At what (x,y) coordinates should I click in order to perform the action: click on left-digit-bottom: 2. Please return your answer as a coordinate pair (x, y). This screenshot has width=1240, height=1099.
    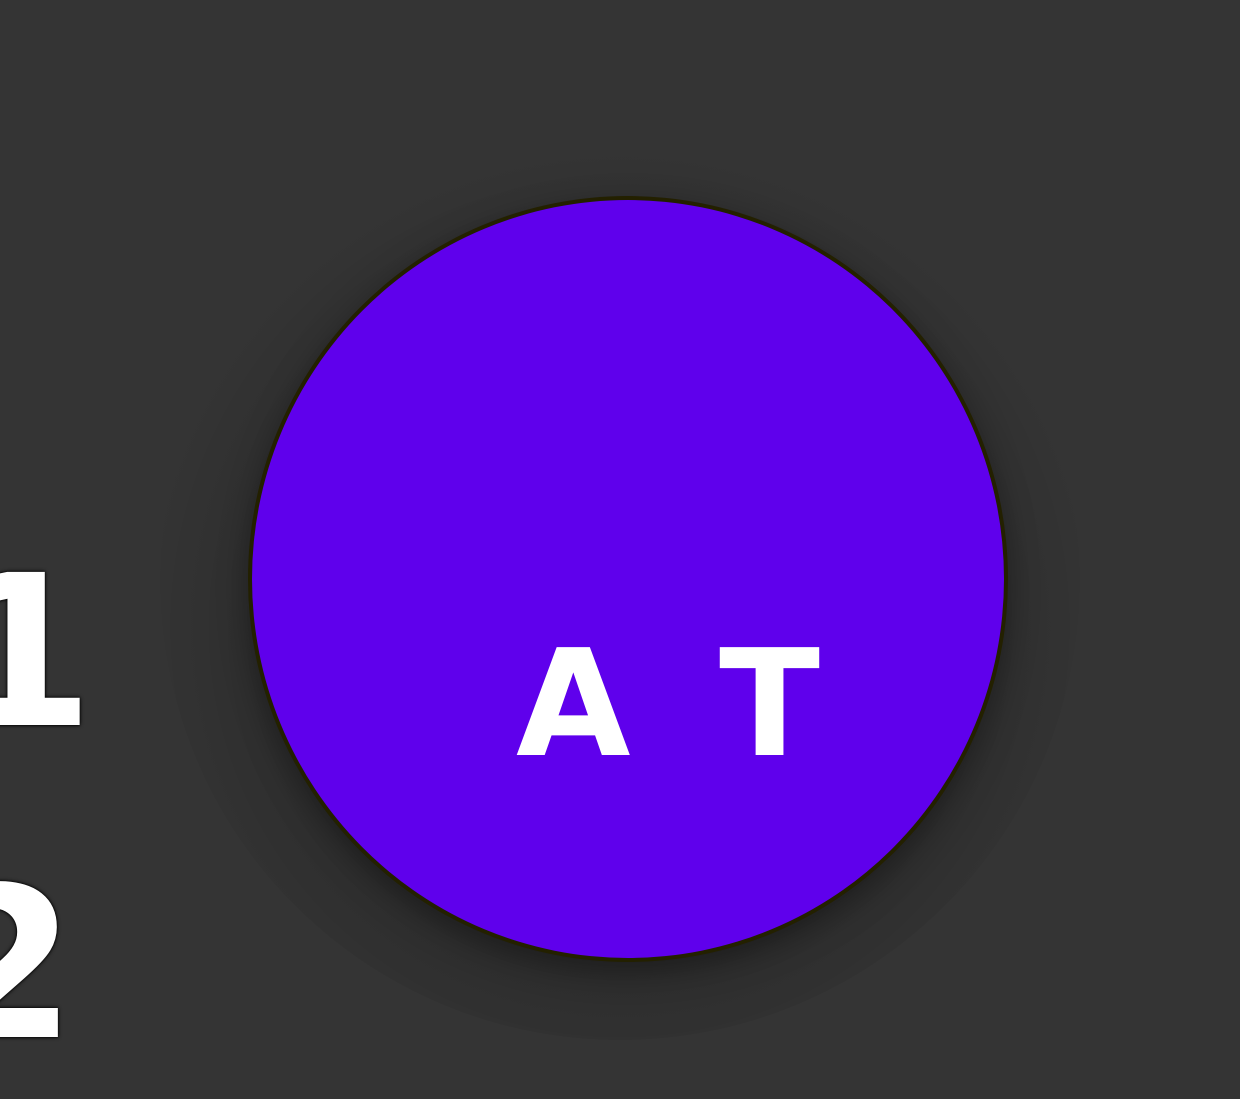
    Looking at the image, I should click on (38, 964).